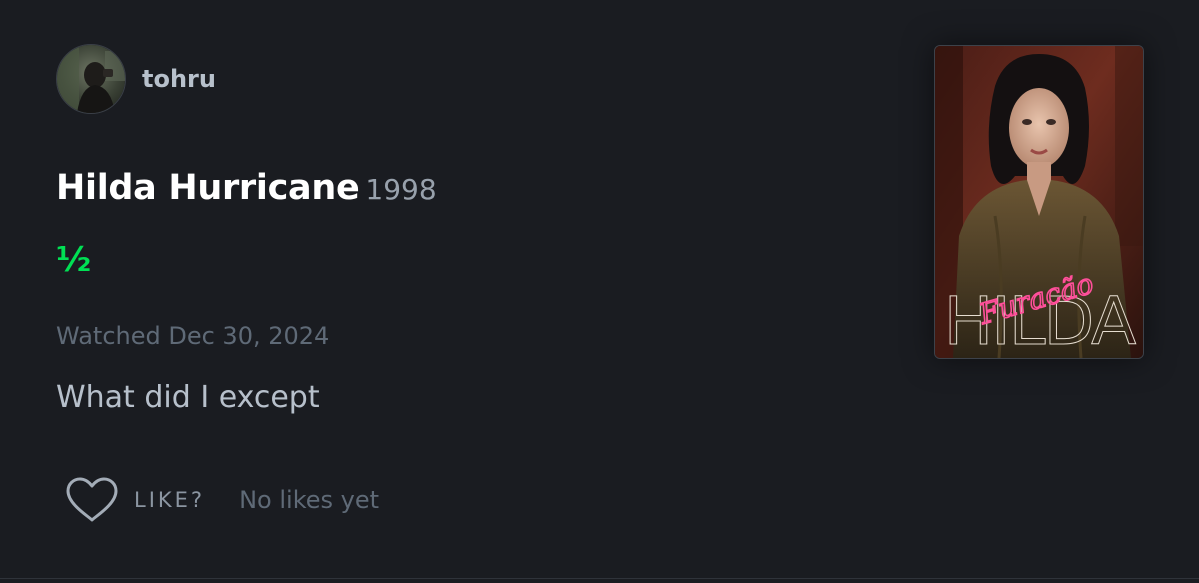 The image size is (1199, 583). Describe the element at coordinates (221, 500) in the screenshot. I see `like-bar: LIKE? No likes yet` at that location.